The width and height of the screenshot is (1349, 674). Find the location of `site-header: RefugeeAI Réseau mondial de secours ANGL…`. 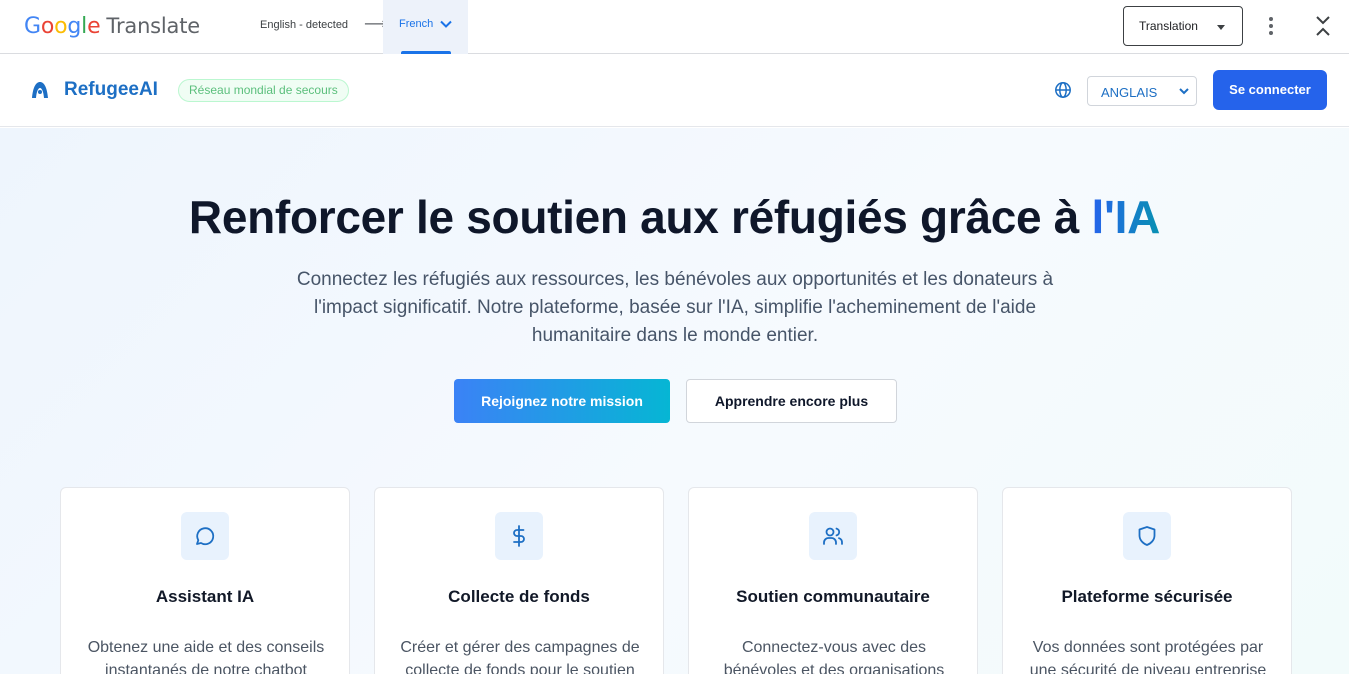

site-header: RefugeeAI Réseau mondial de secours ANGL… is located at coordinates (674, 91).